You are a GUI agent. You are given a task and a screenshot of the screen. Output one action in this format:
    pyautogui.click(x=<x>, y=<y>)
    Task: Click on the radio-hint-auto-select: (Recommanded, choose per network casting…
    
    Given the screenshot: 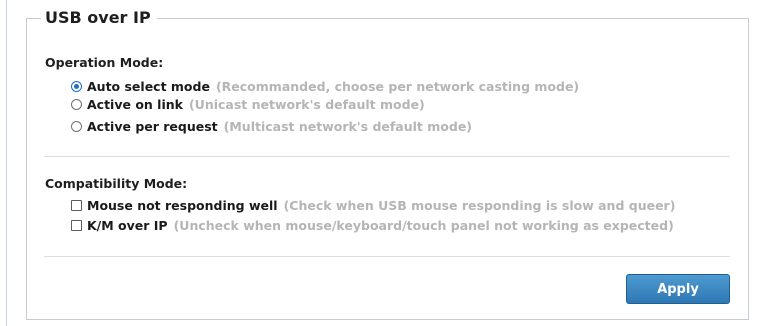 What is the action you would take?
    pyautogui.click(x=397, y=86)
    